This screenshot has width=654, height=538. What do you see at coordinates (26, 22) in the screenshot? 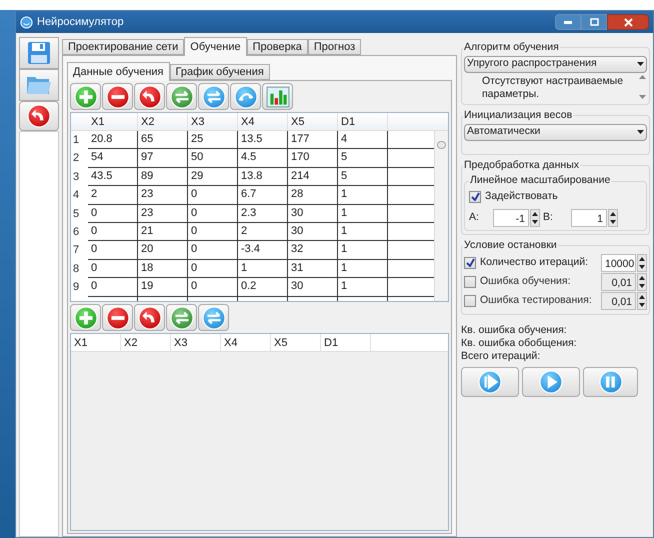
I see `app-icon` at bounding box center [26, 22].